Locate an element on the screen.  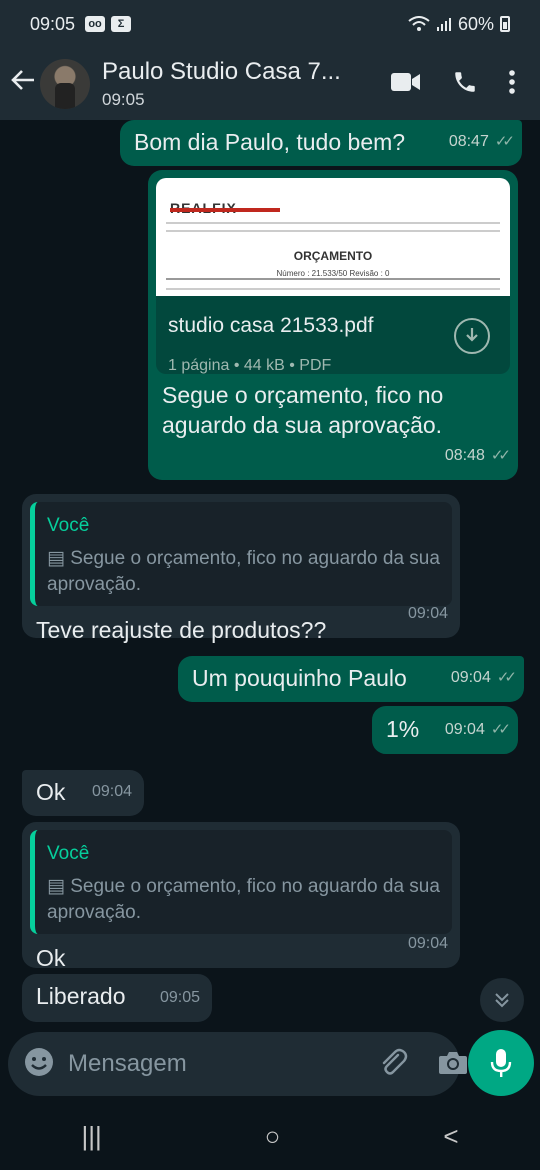
scroll-down-icon is located at coordinates (502, 1000).